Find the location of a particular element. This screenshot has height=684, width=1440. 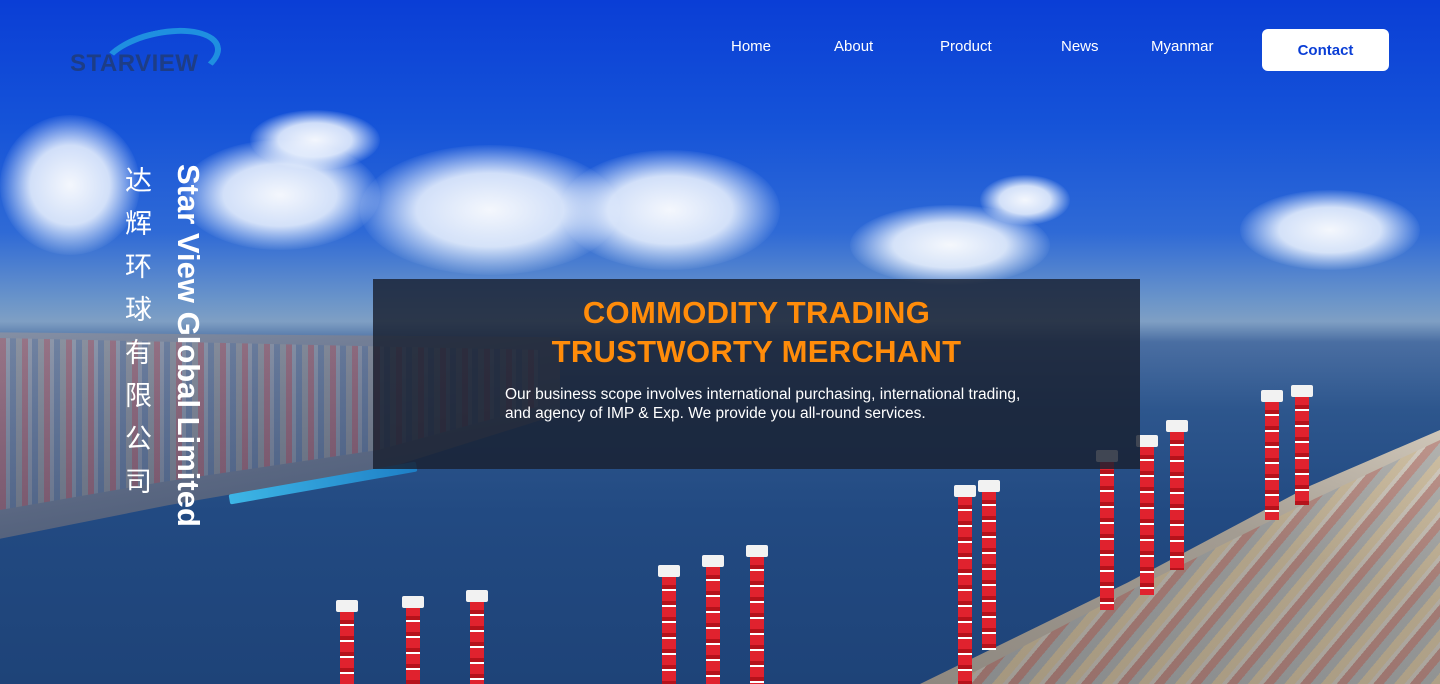

headline-line-2: TRUSTWORTY MERCHANT is located at coordinates (756, 351).